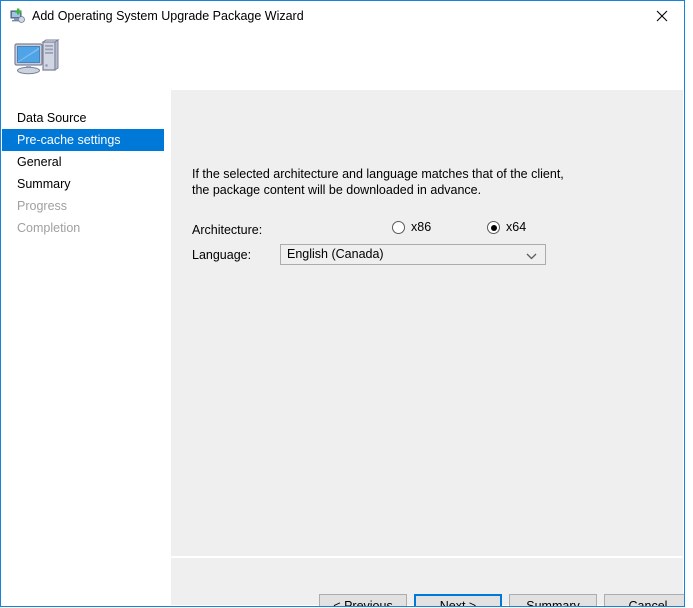 This screenshot has height=608, width=693. I want to click on language-dropdown: English (Canada), so click(413, 254).